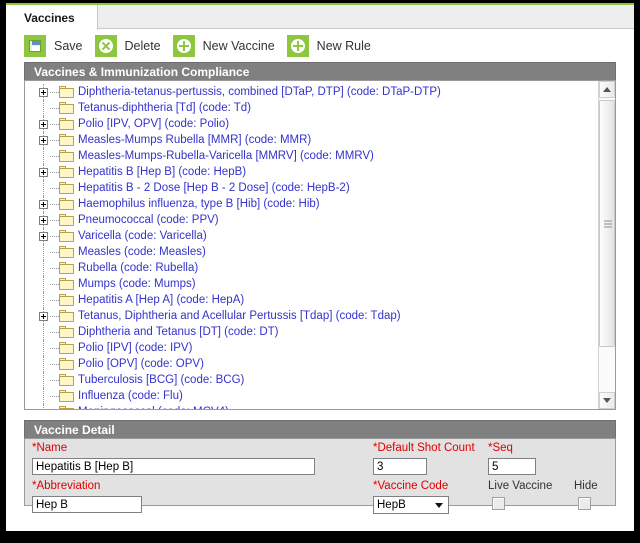  I want to click on tree-item-label: Pneumococcal (code: PPV), so click(148, 219).